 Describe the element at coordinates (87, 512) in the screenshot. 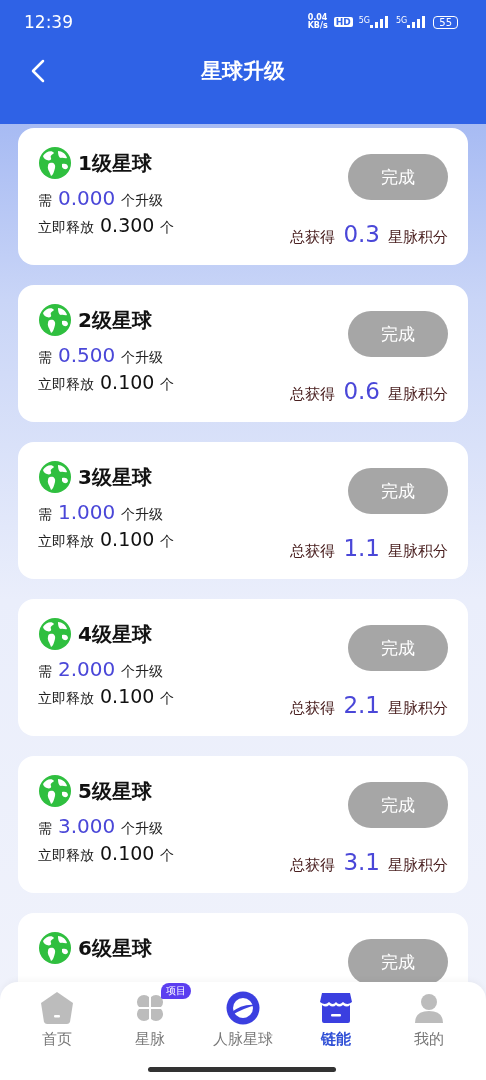

I see `need-amount: 1.000` at that location.